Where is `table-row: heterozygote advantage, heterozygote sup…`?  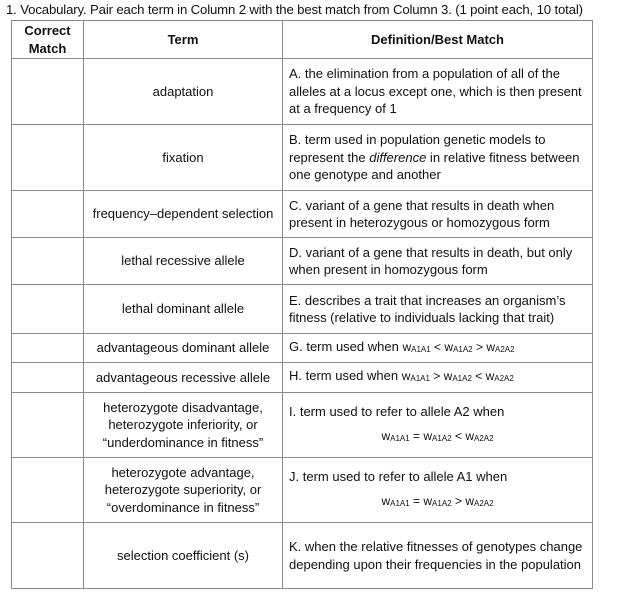
table-row: heterozygote advantage, heterozygote sup… is located at coordinates (302, 490).